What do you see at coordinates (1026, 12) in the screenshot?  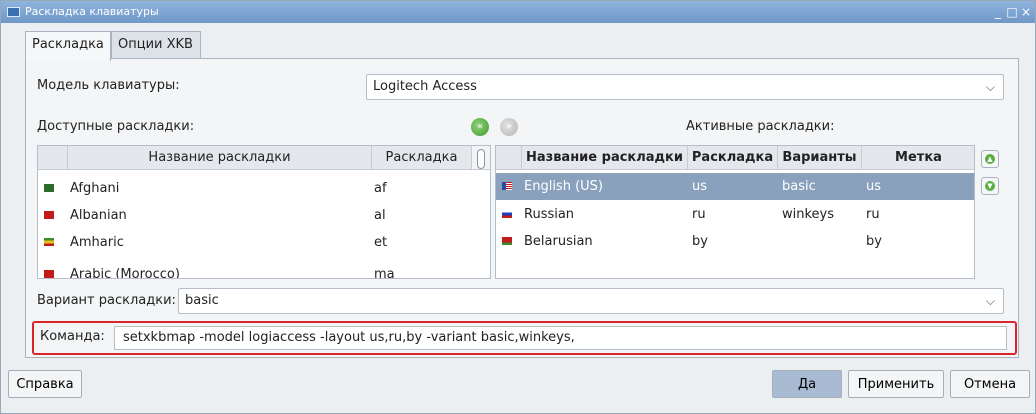 I see `close-button: ×` at bounding box center [1026, 12].